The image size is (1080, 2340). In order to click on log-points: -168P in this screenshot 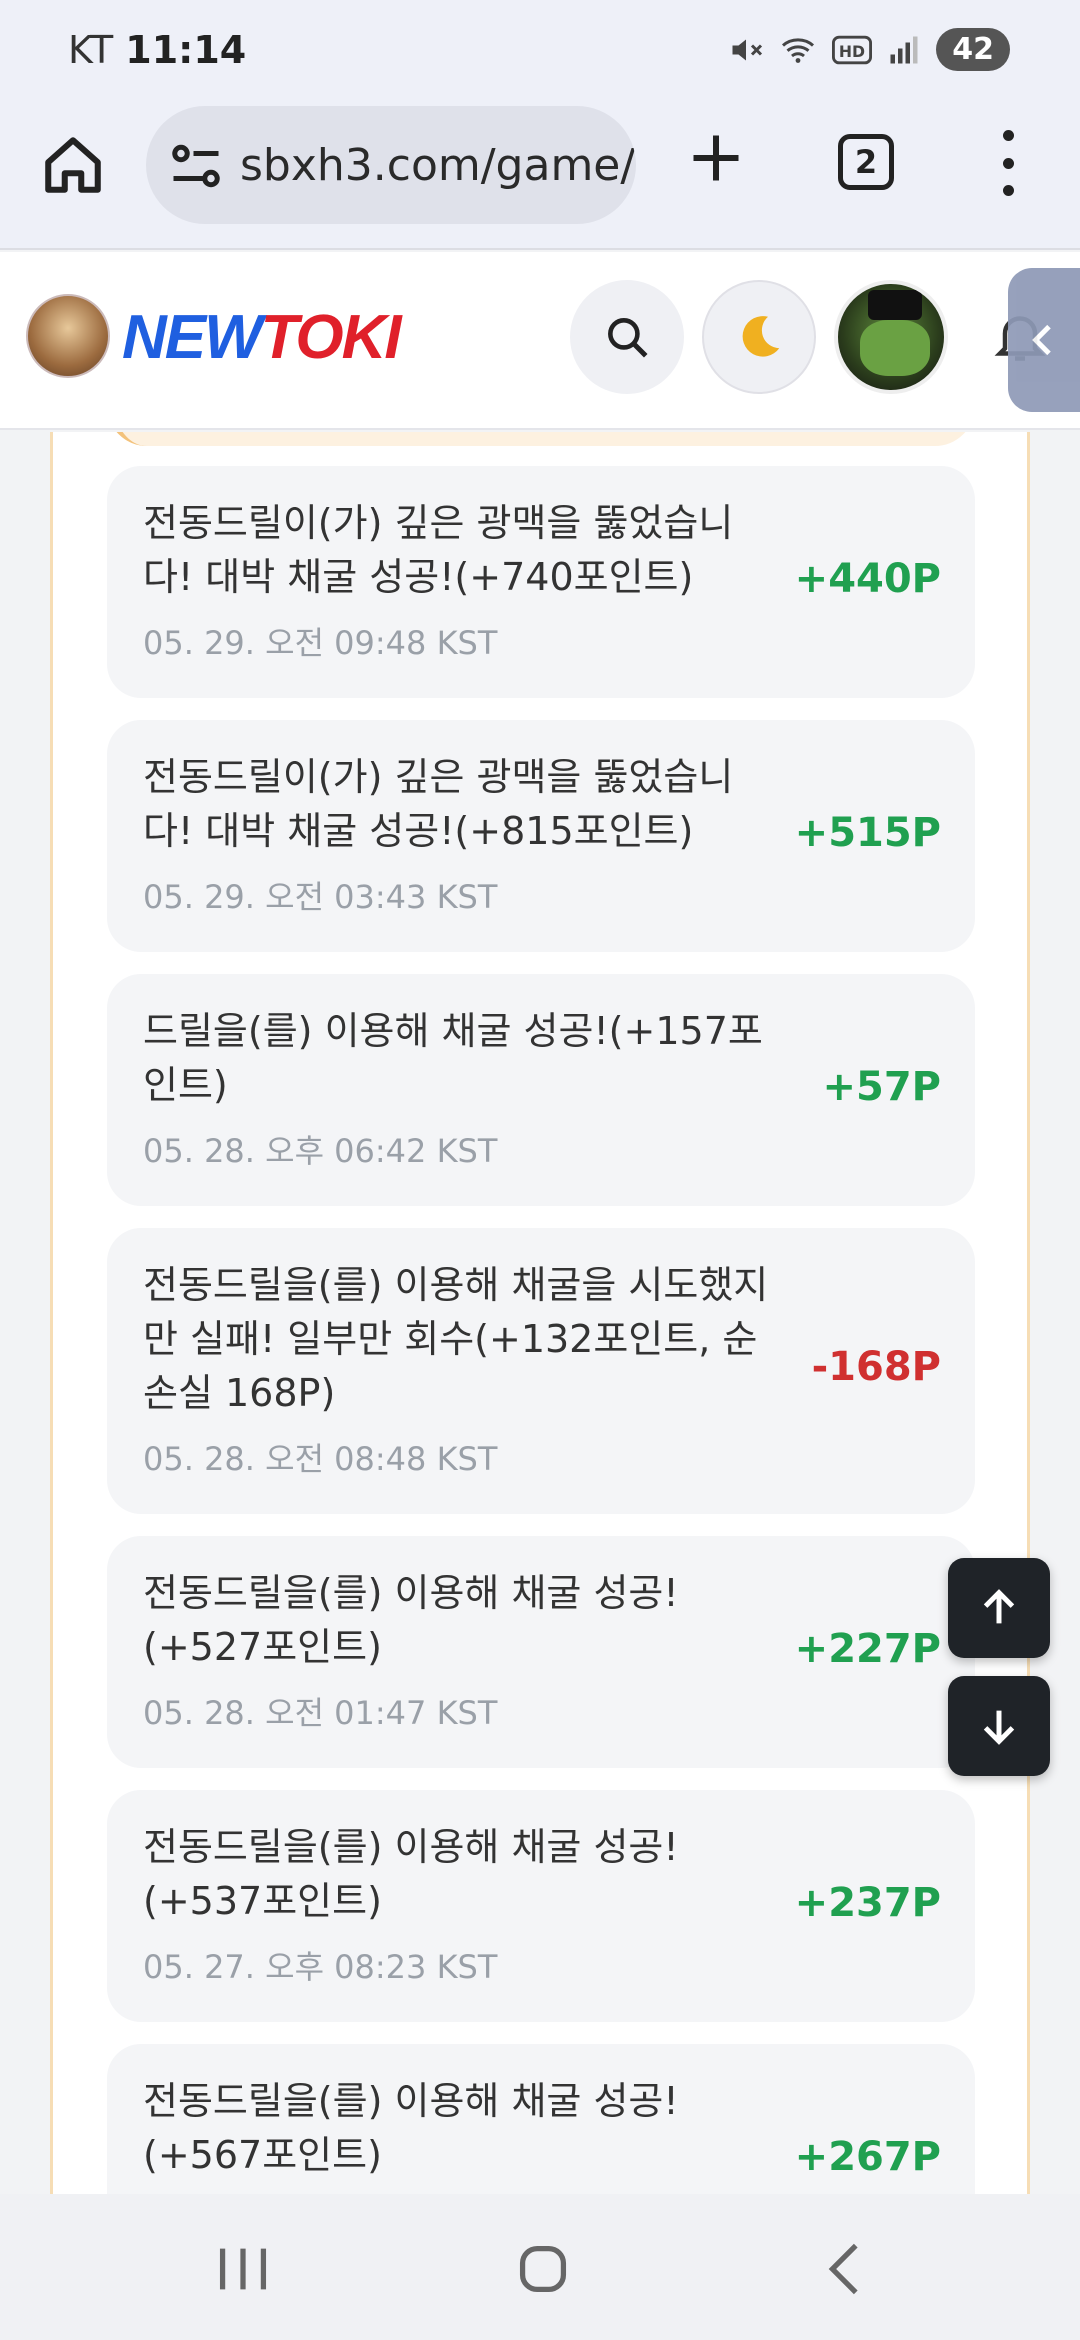, I will do `click(876, 1367)`.